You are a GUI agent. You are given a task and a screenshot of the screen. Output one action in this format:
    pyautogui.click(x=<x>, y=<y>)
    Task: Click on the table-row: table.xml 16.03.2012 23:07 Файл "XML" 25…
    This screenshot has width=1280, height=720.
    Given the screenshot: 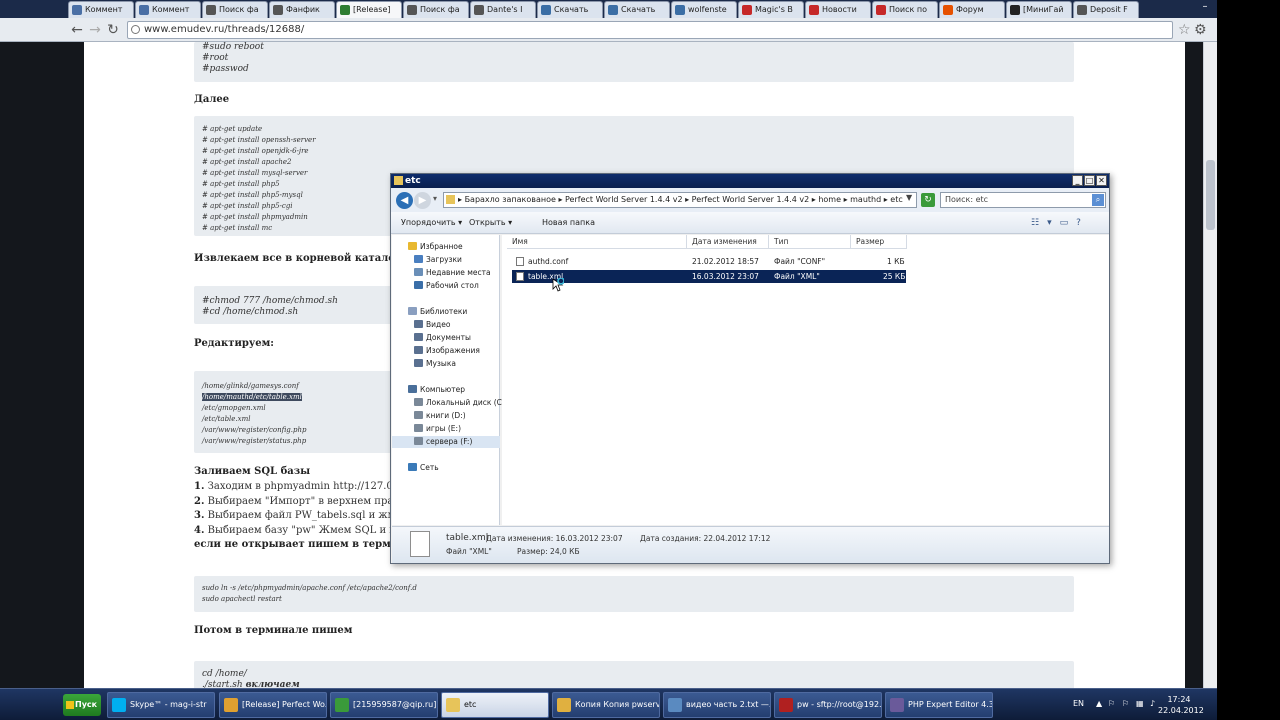 What is the action you would take?
    pyautogui.click(x=709, y=276)
    